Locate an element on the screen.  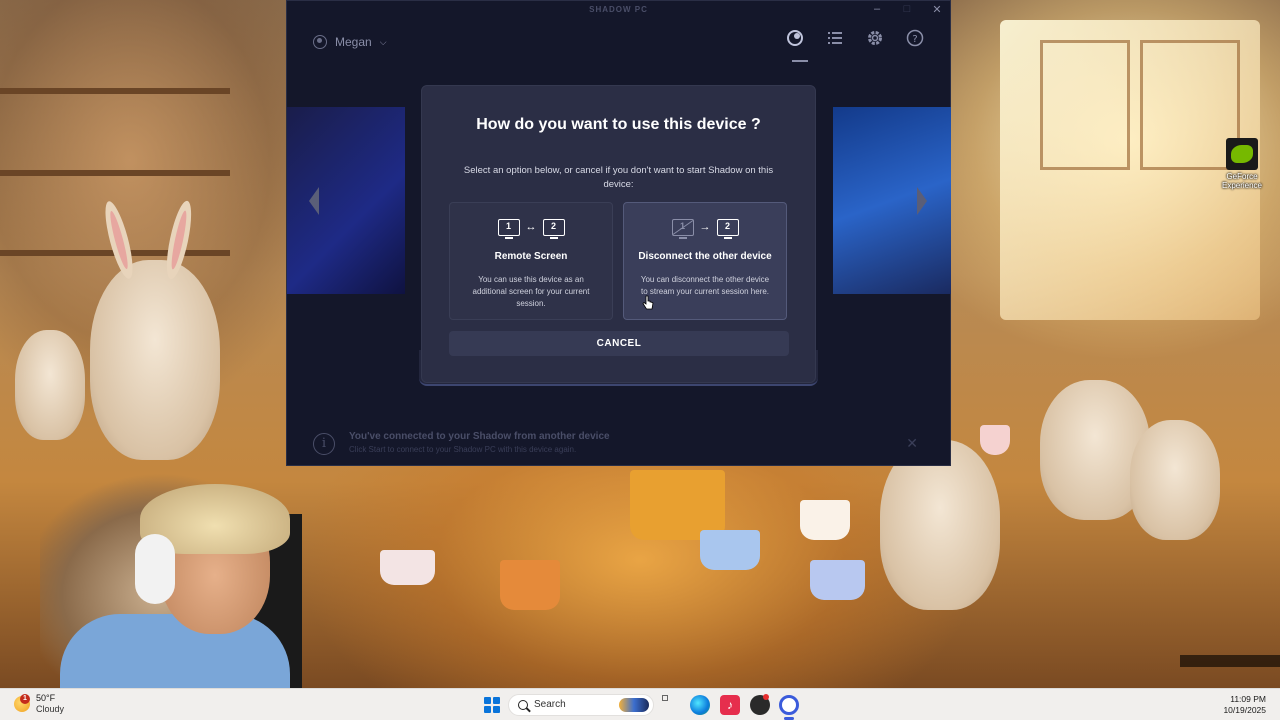
carousel-card-previous is located at coordinates (346, 200).